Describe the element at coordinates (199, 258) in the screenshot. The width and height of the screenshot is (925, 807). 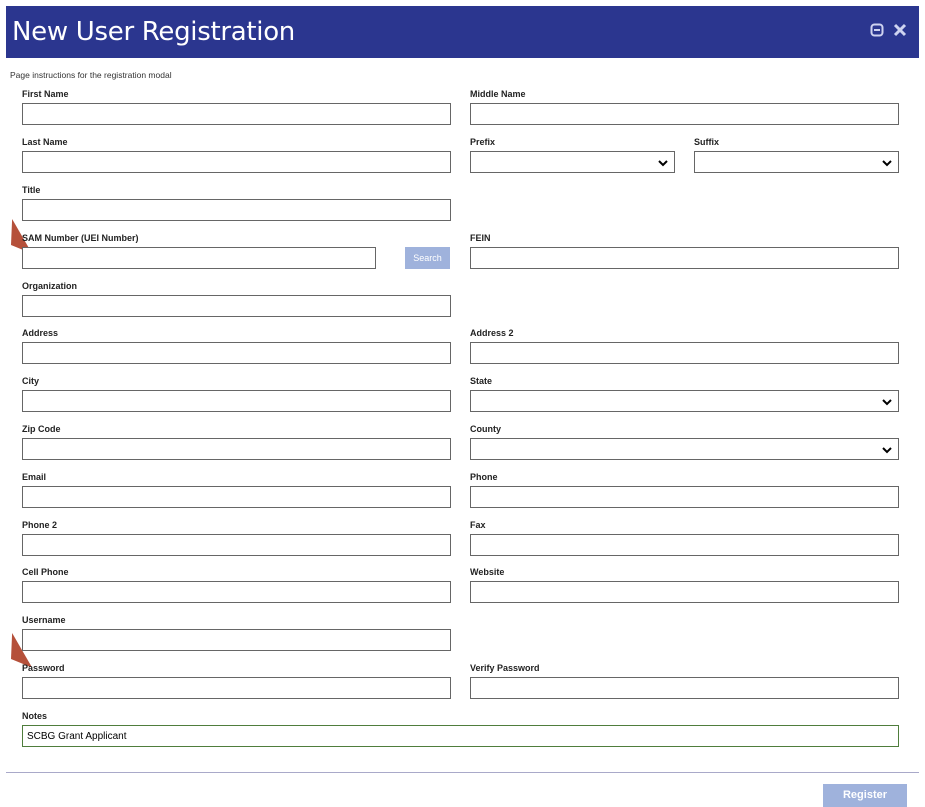
I see `sam-number-input` at that location.